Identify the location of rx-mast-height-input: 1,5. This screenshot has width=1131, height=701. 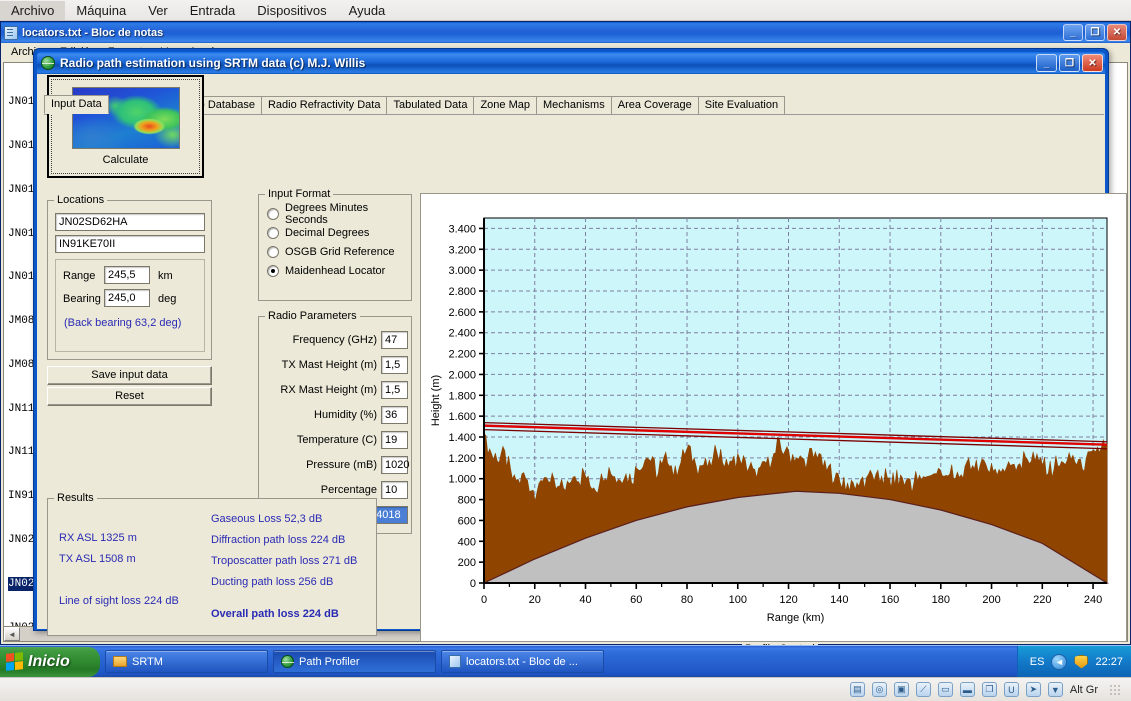
(394, 390).